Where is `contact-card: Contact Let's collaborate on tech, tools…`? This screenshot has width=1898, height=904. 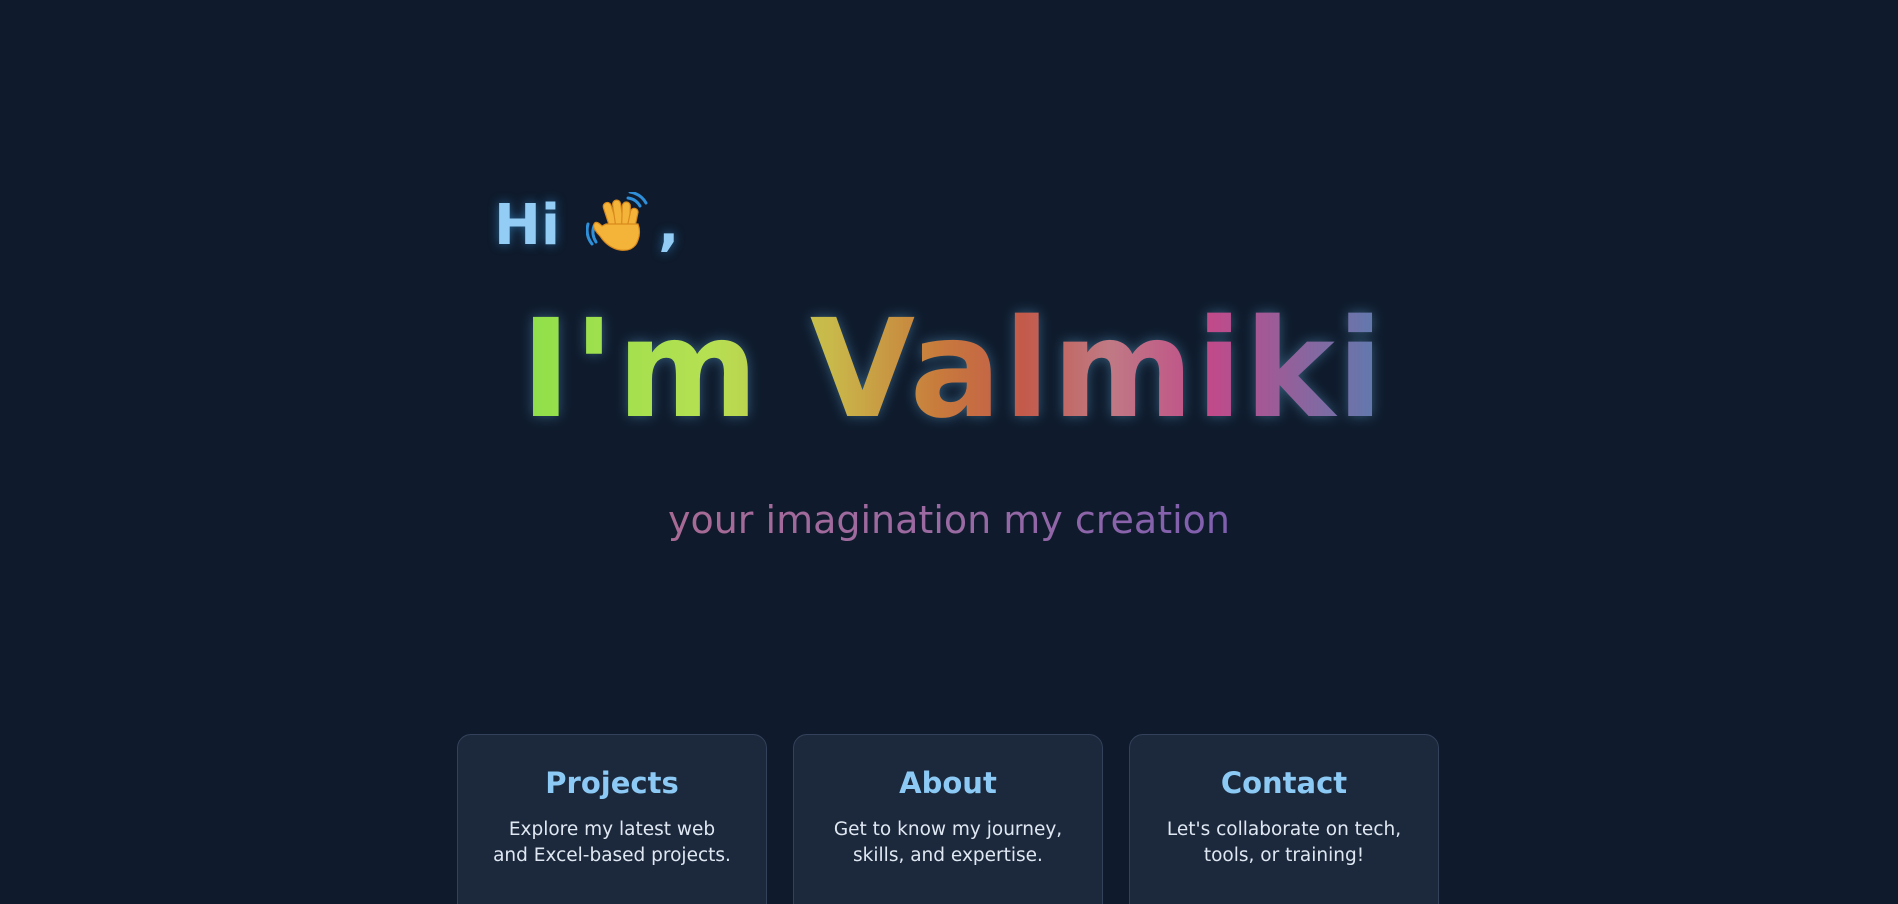
contact-card: Contact Let's collaborate on tech, tools… is located at coordinates (1284, 819).